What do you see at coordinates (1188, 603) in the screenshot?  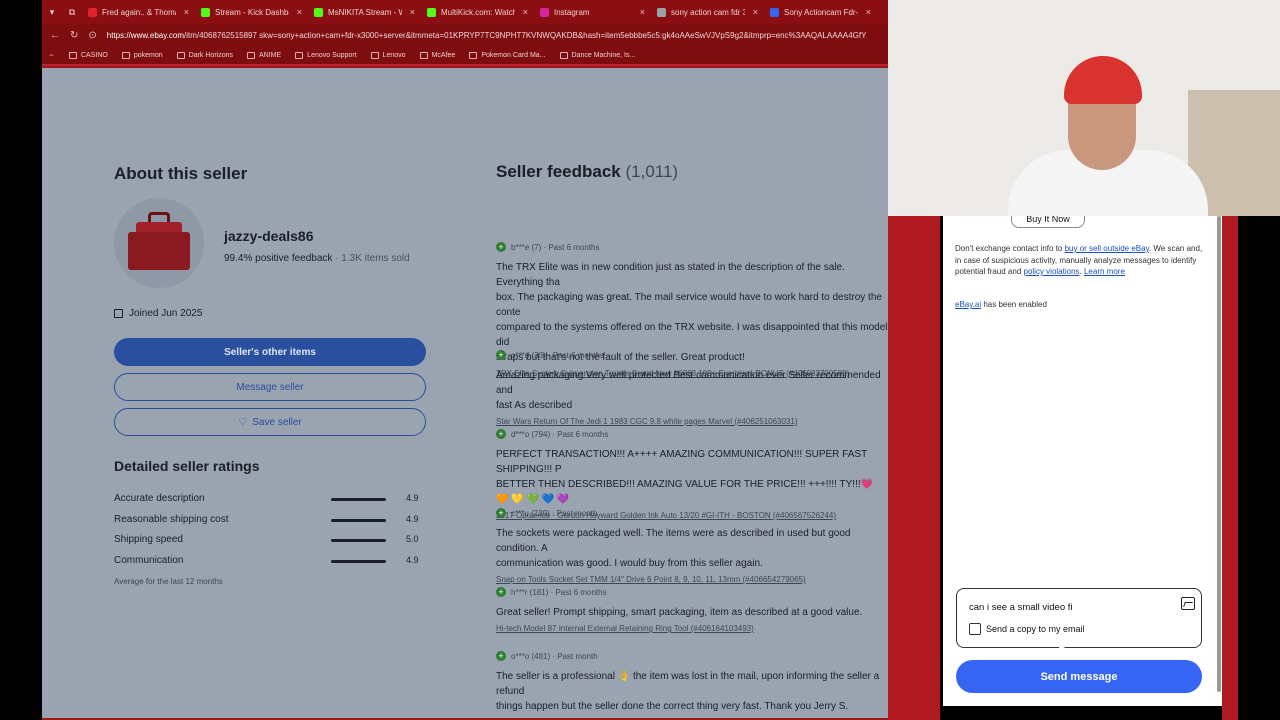 I see `attach-image-icon` at bounding box center [1188, 603].